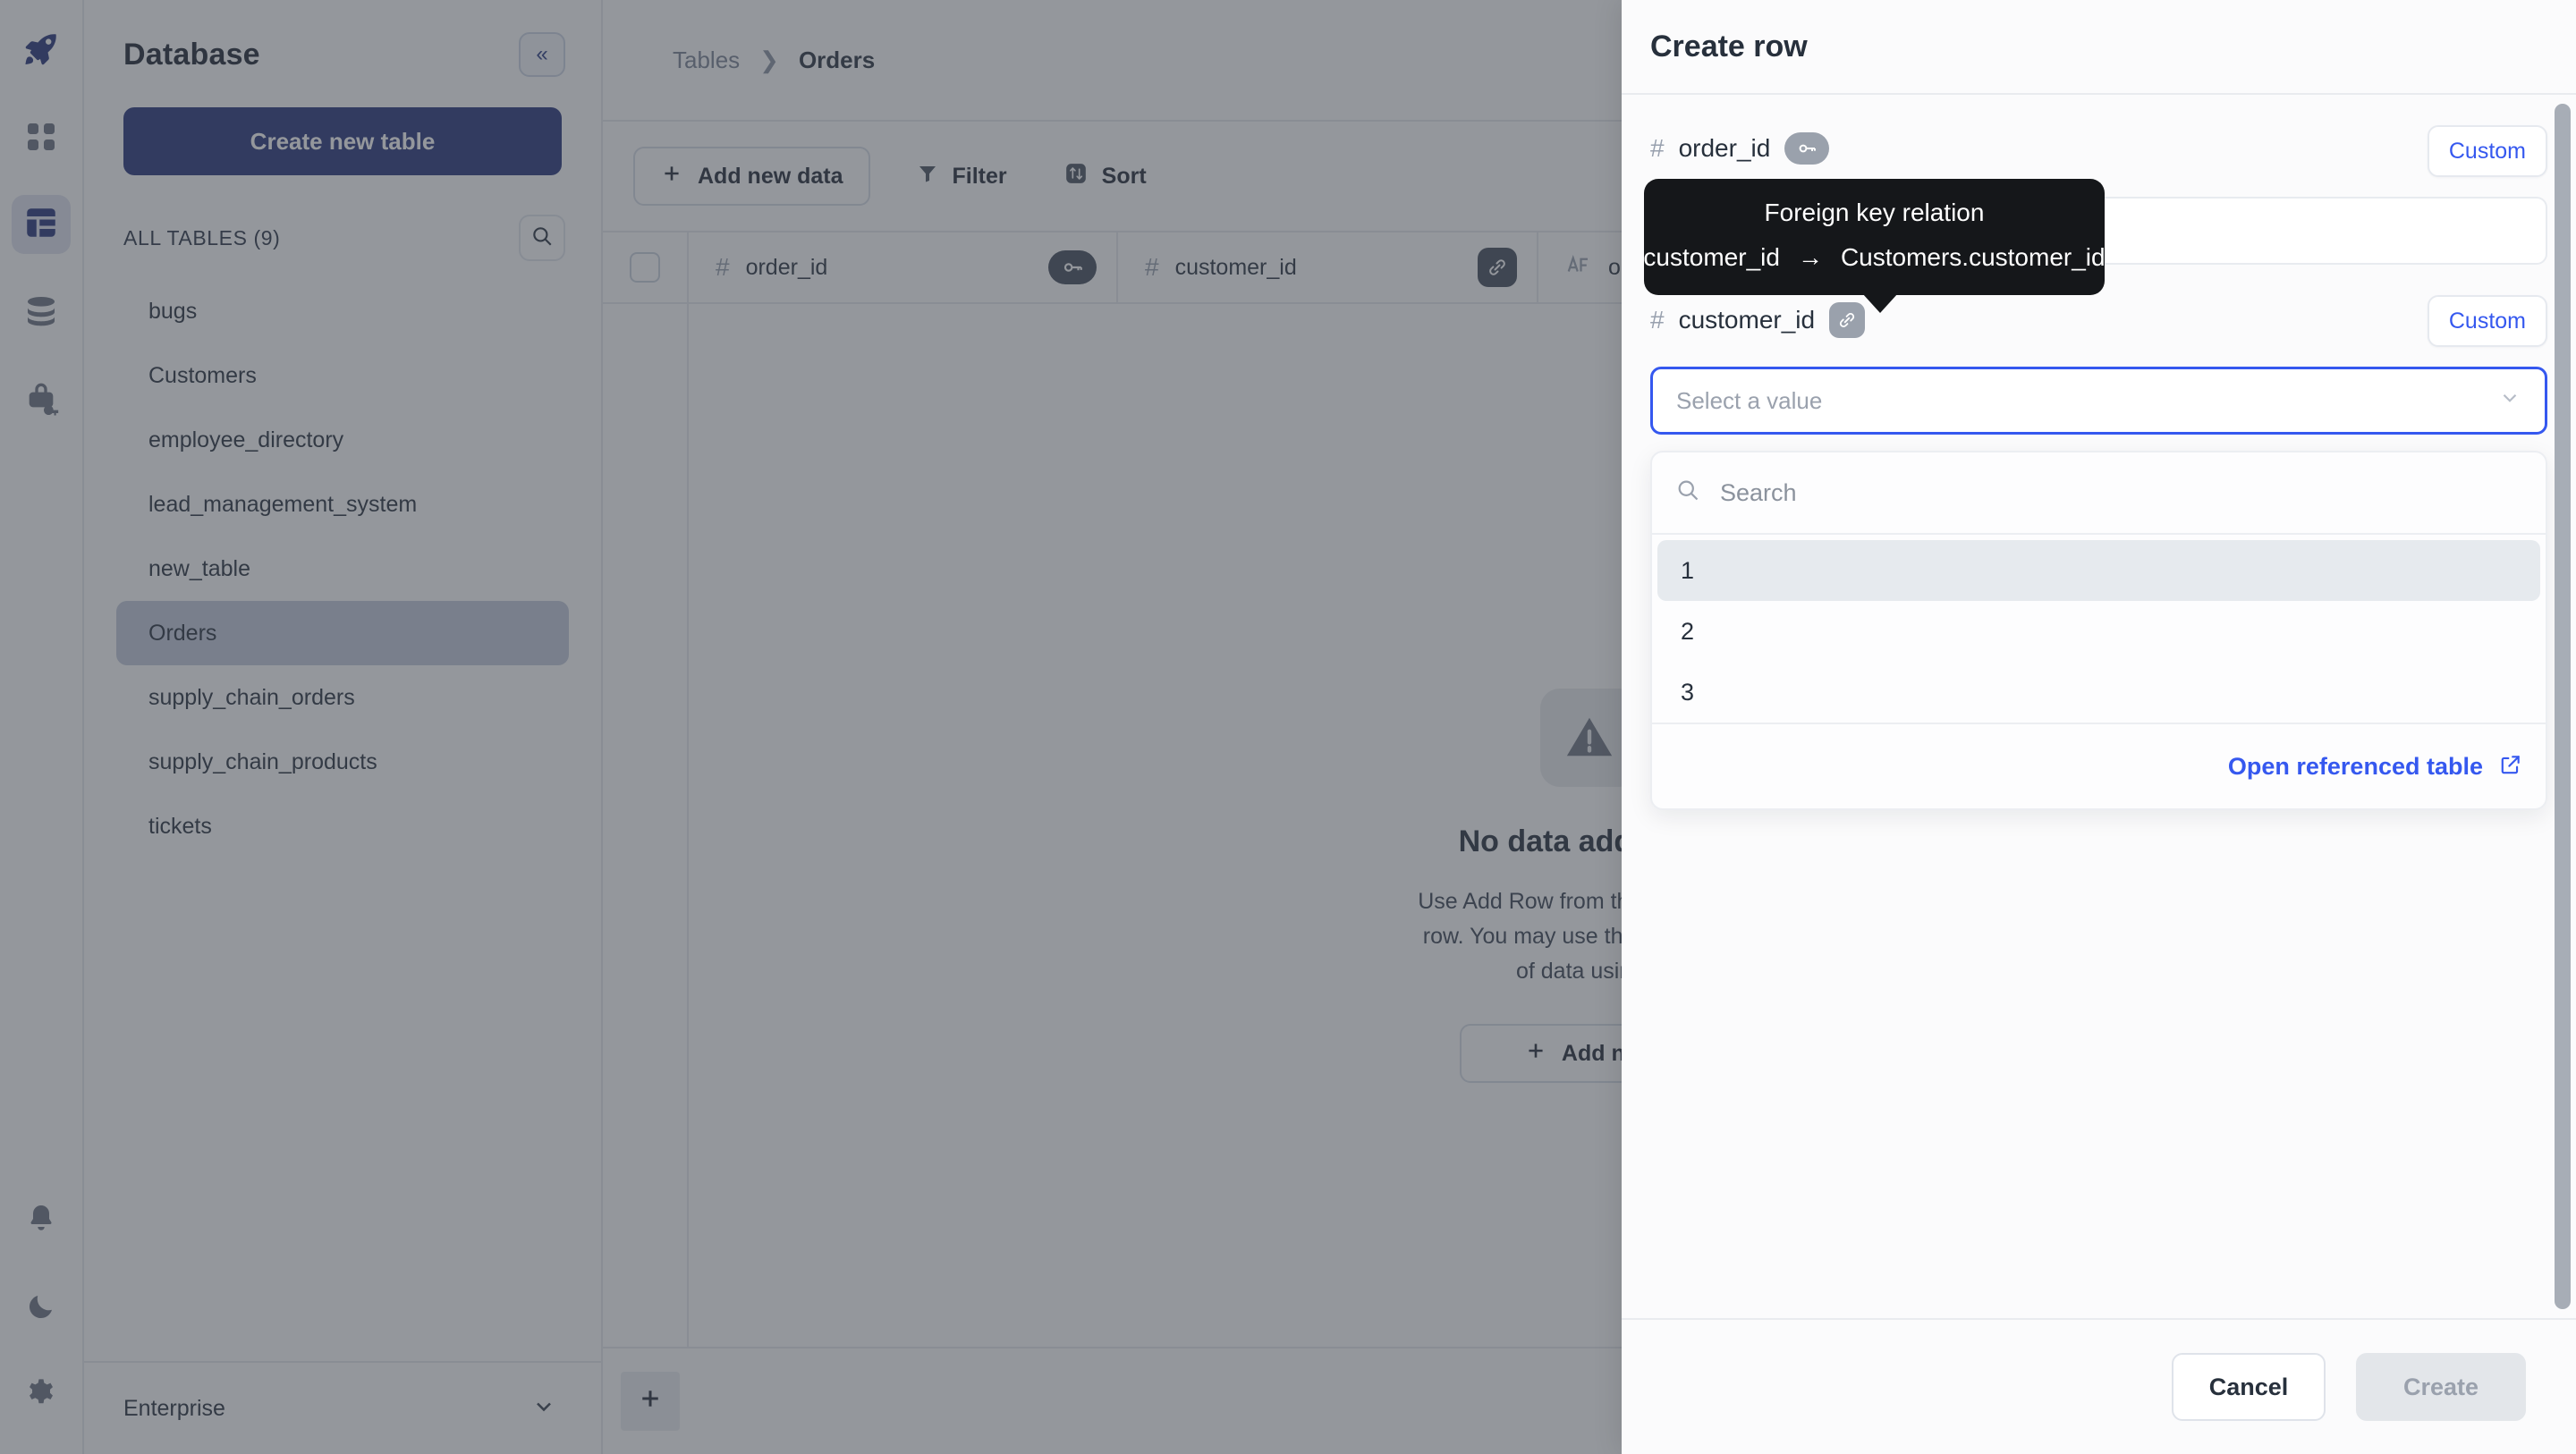 This screenshot has height=1454, width=2576. What do you see at coordinates (2098, 136) in the screenshot?
I see `field-order-id: # order_id Custom` at bounding box center [2098, 136].